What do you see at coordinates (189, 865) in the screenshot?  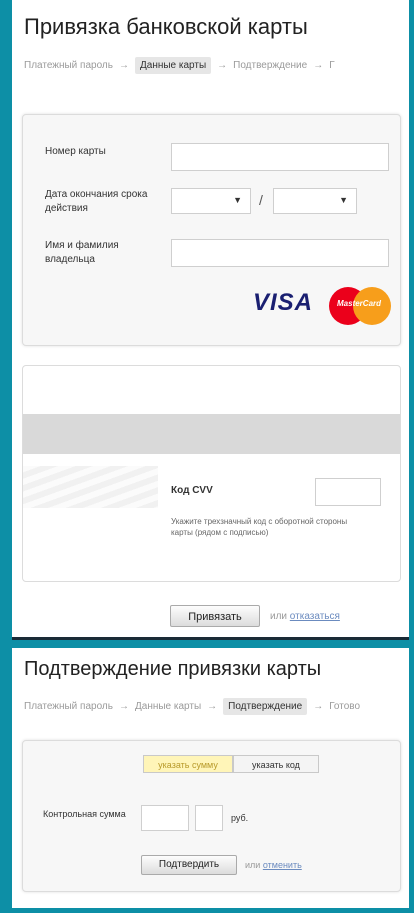 I see `confirm-button: Подтвердить` at bounding box center [189, 865].